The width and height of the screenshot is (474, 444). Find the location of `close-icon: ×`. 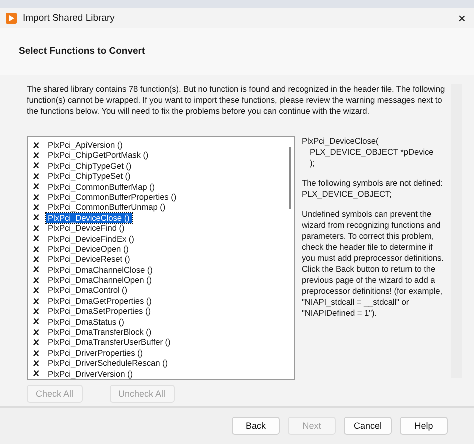

close-icon: × is located at coordinates (462, 18).